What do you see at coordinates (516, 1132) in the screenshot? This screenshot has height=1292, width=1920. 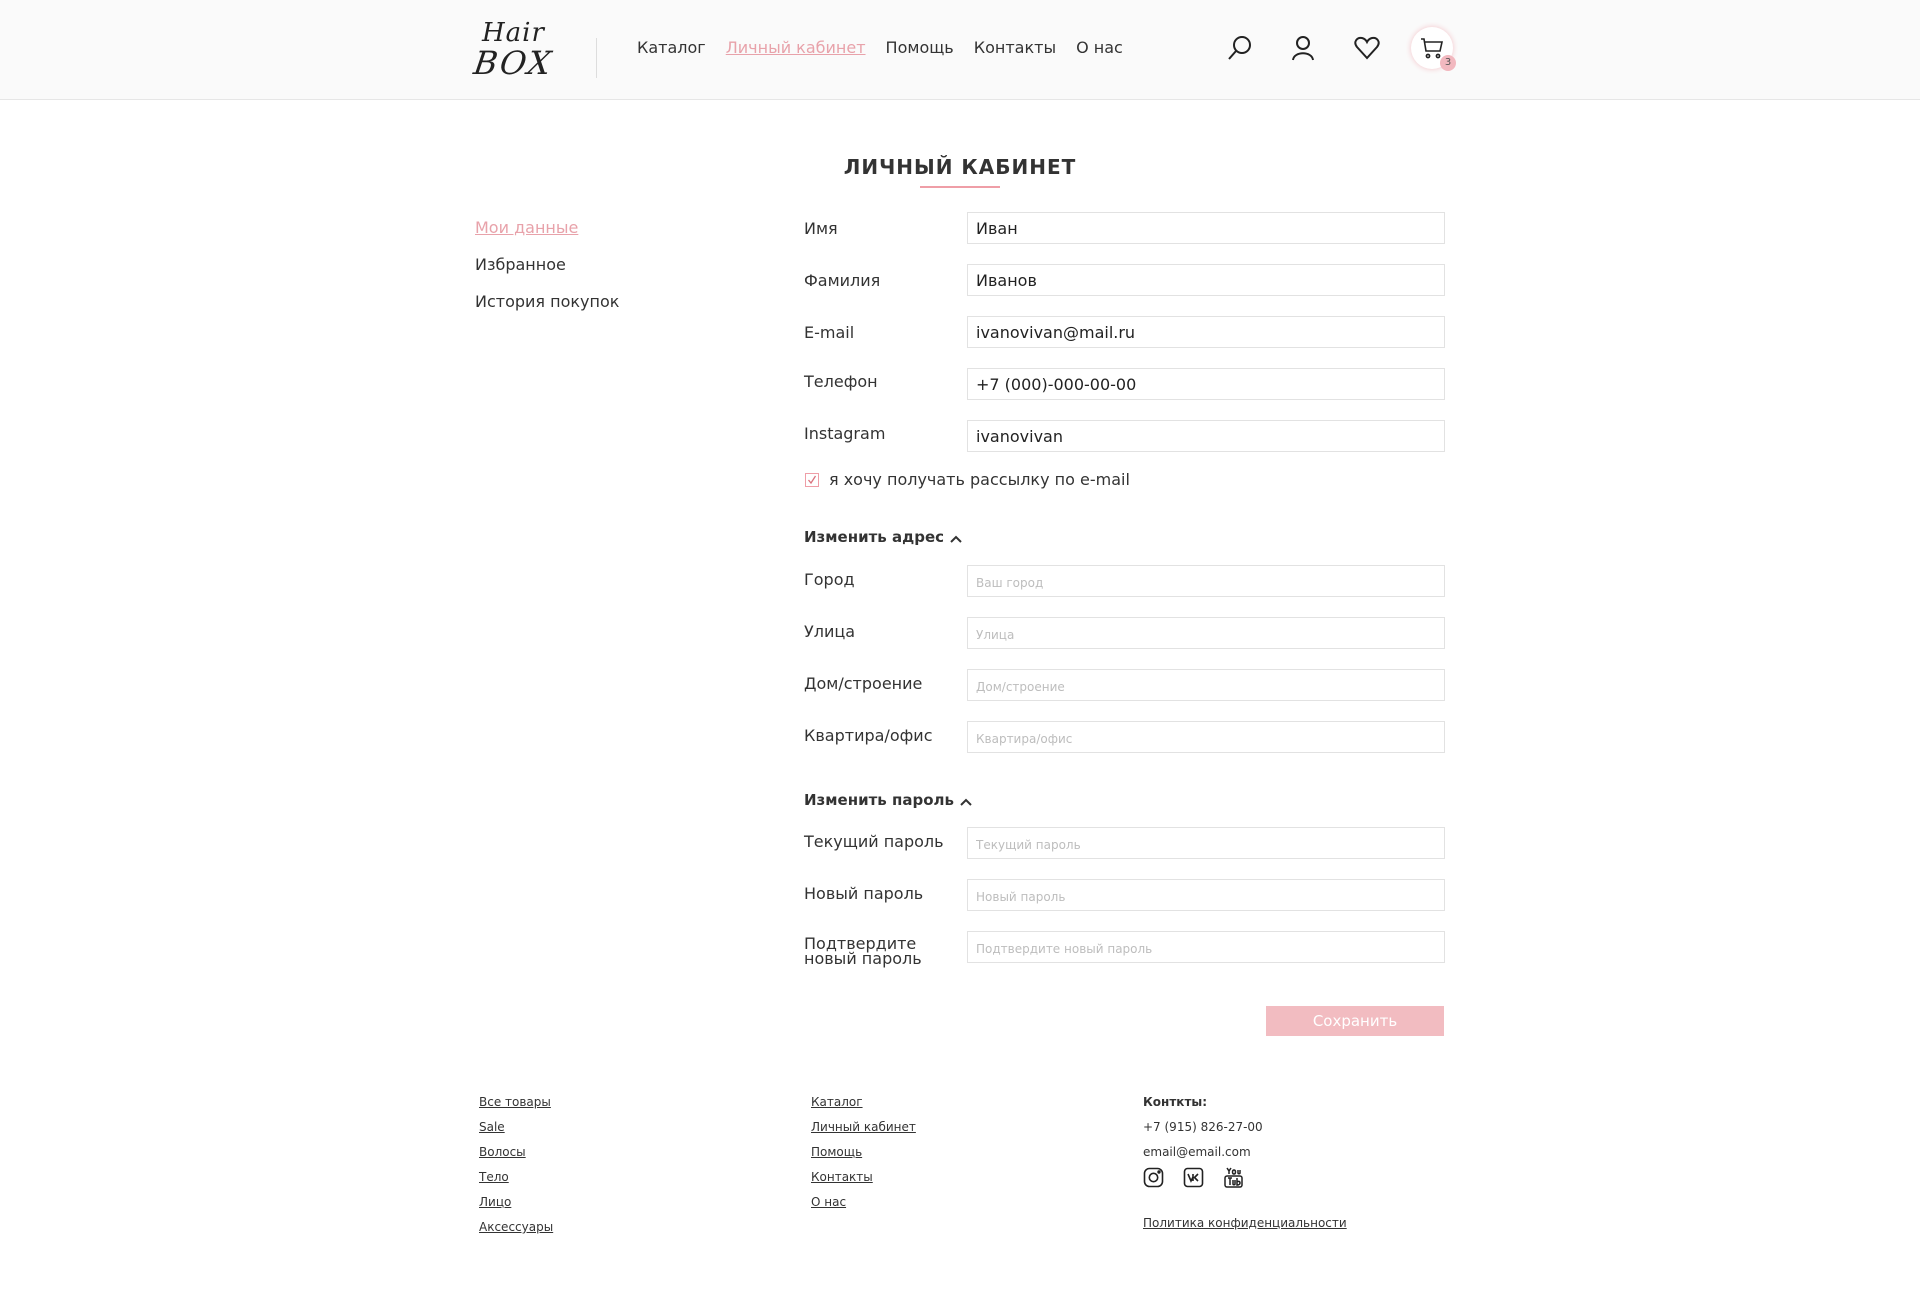 I see `footer-link-sale: Sale` at bounding box center [516, 1132].